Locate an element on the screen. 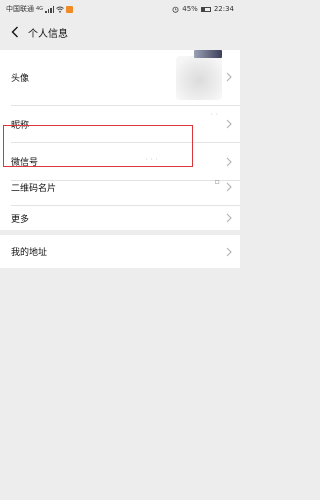 This screenshot has height=500, width=320. qr-code-label: 二维码名片 is located at coordinates (34, 188).